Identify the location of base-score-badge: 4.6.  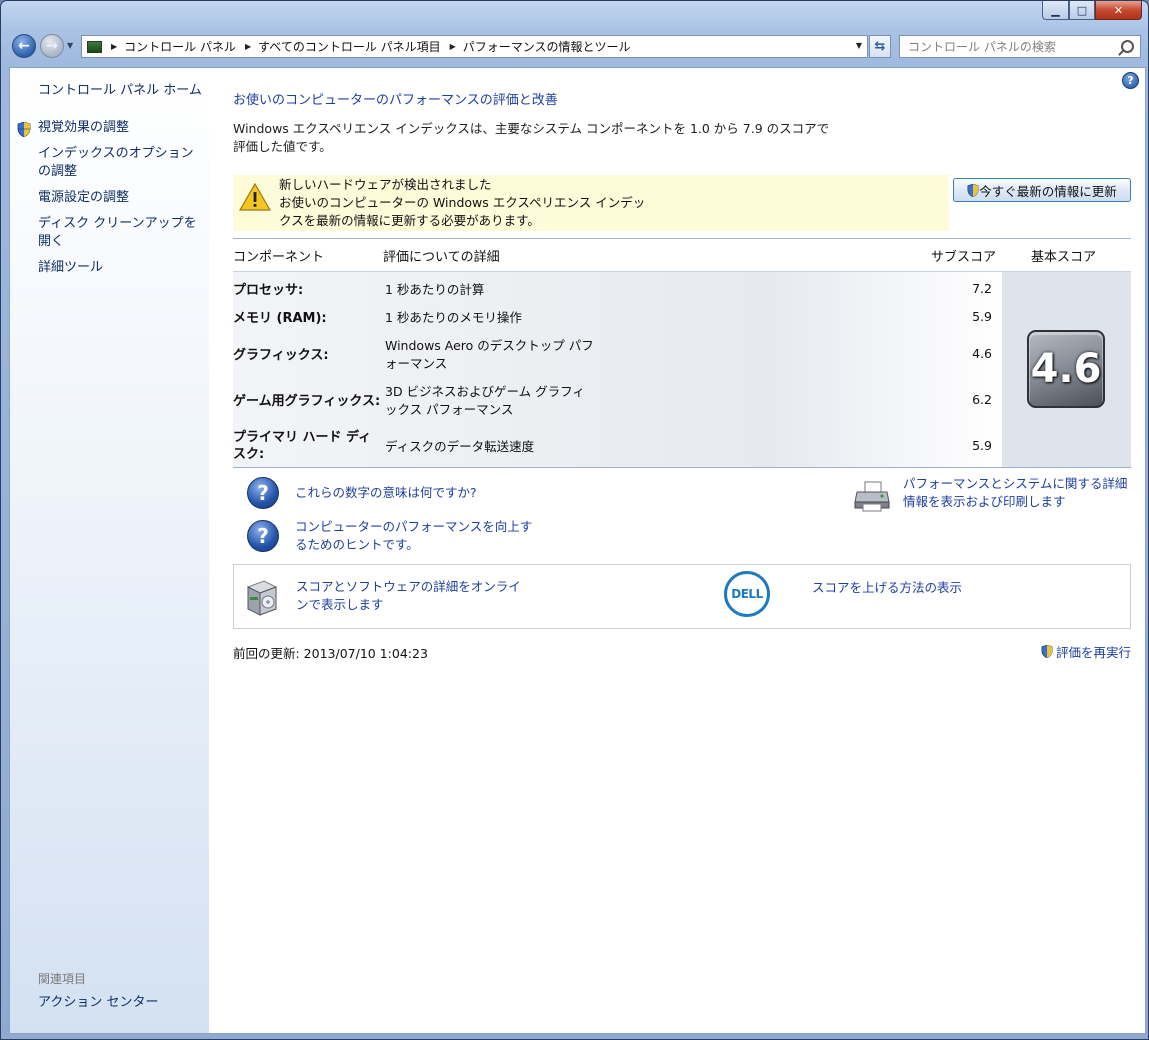
(1066, 369).